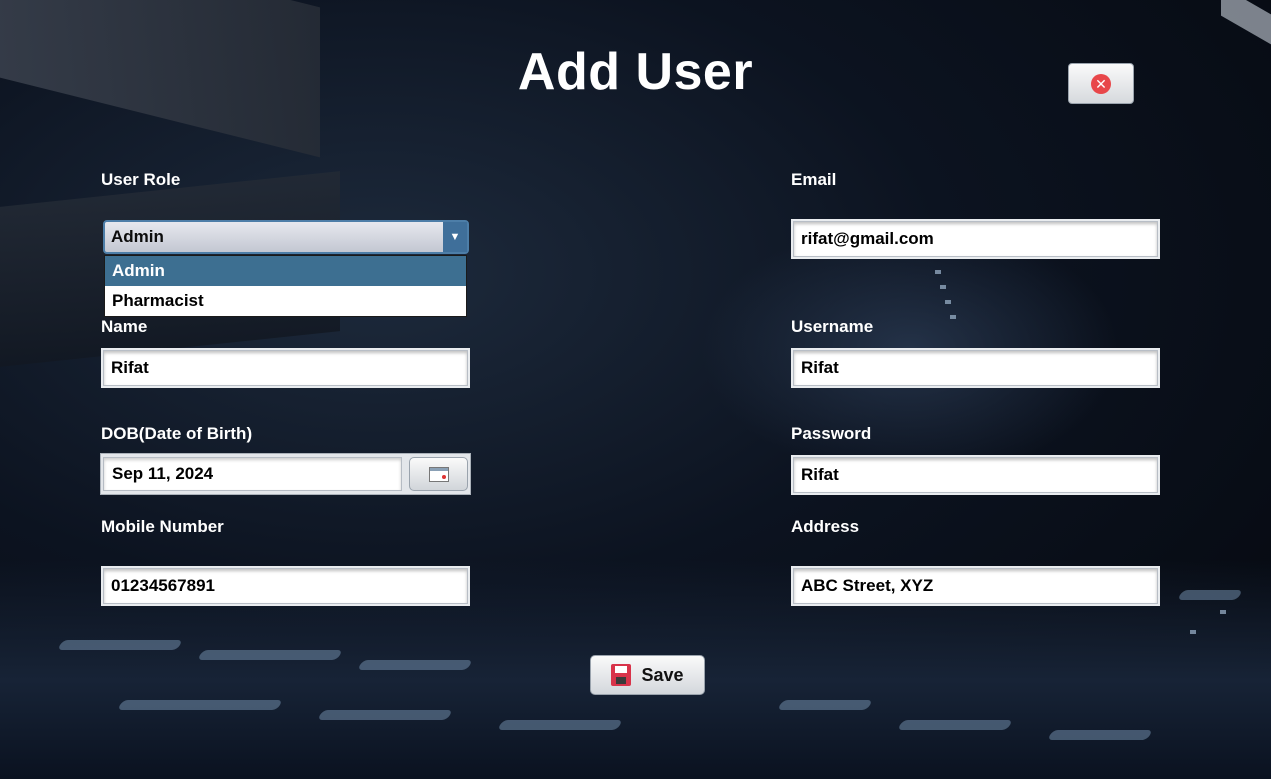 Image resolution: width=1271 pixels, height=779 pixels. Describe the element at coordinates (621, 675) in the screenshot. I see `floppy-disk-icon` at that location.